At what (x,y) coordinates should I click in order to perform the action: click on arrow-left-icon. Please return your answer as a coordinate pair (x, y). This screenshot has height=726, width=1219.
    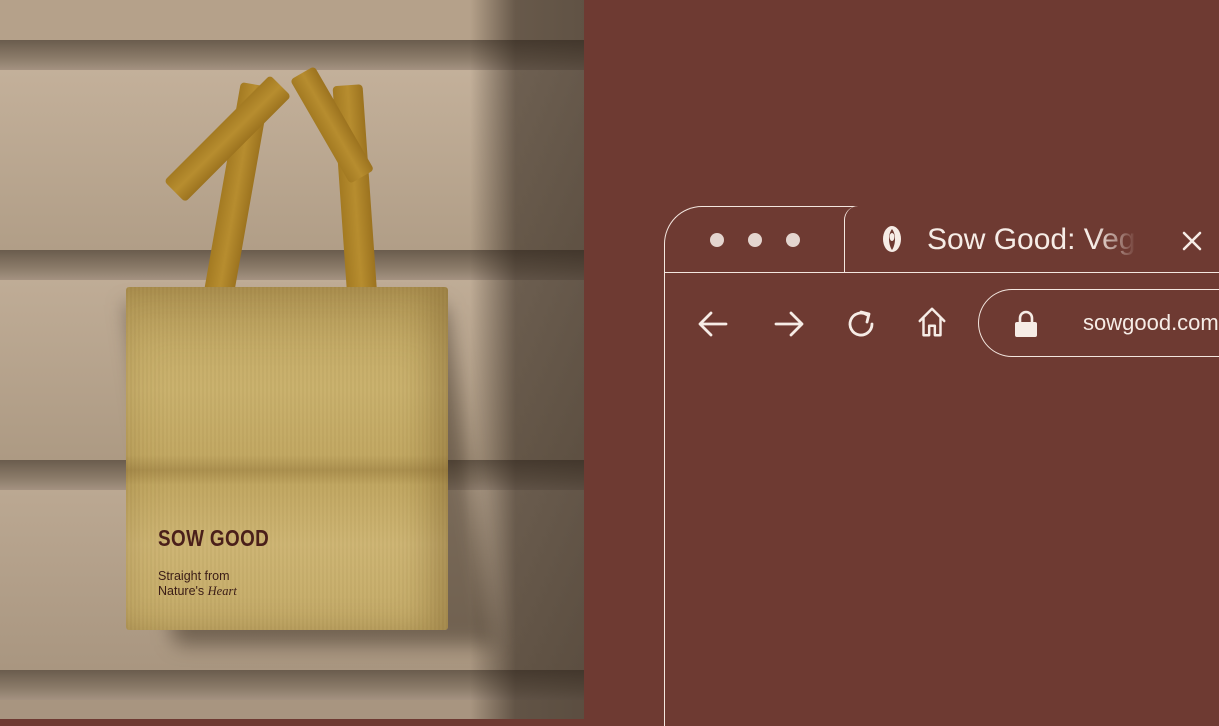
    Looking at the image, I should click on (713, 324).